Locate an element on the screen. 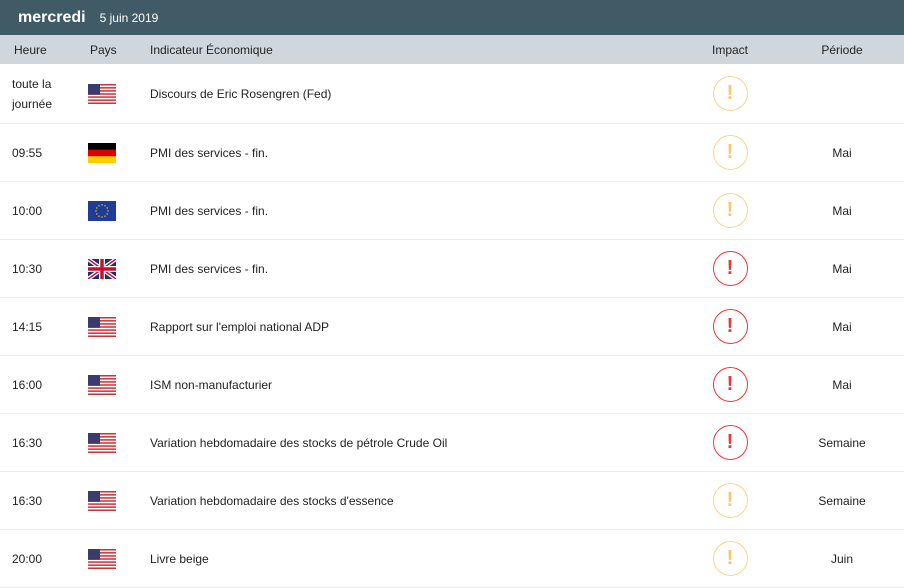 Image resolution: width=904 pixels, height=588 pixels. event-time: 09:55 is located at coordinates (27, 152).